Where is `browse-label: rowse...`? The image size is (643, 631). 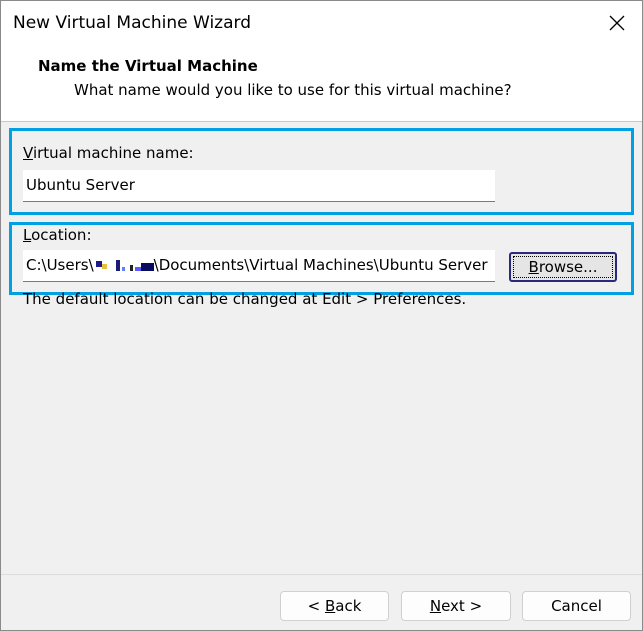
browse-label: rowse... is located at coordinates (568, 267).